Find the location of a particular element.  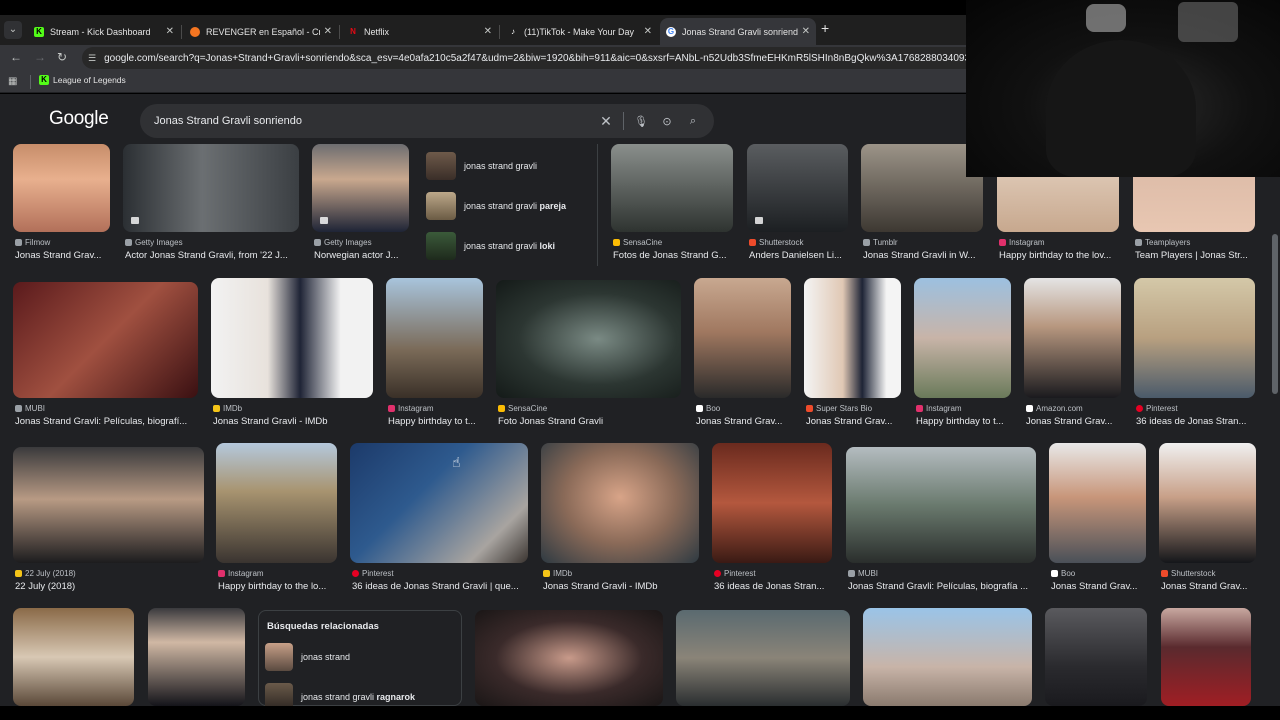

suggestion-item: jonas strand gravli pareja is located at coordinates (510, 206).